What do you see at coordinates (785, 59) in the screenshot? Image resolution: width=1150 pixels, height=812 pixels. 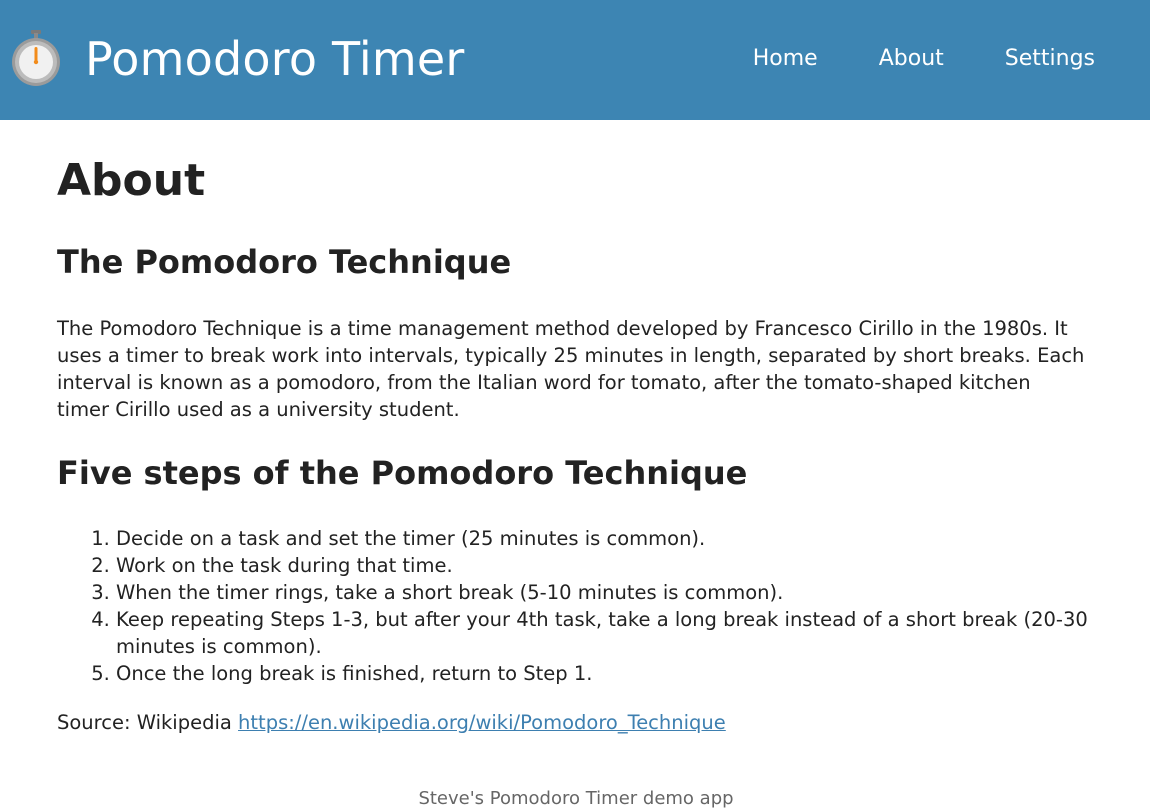 I see `nav-home-link: Home` at bounding box center [785, 59].